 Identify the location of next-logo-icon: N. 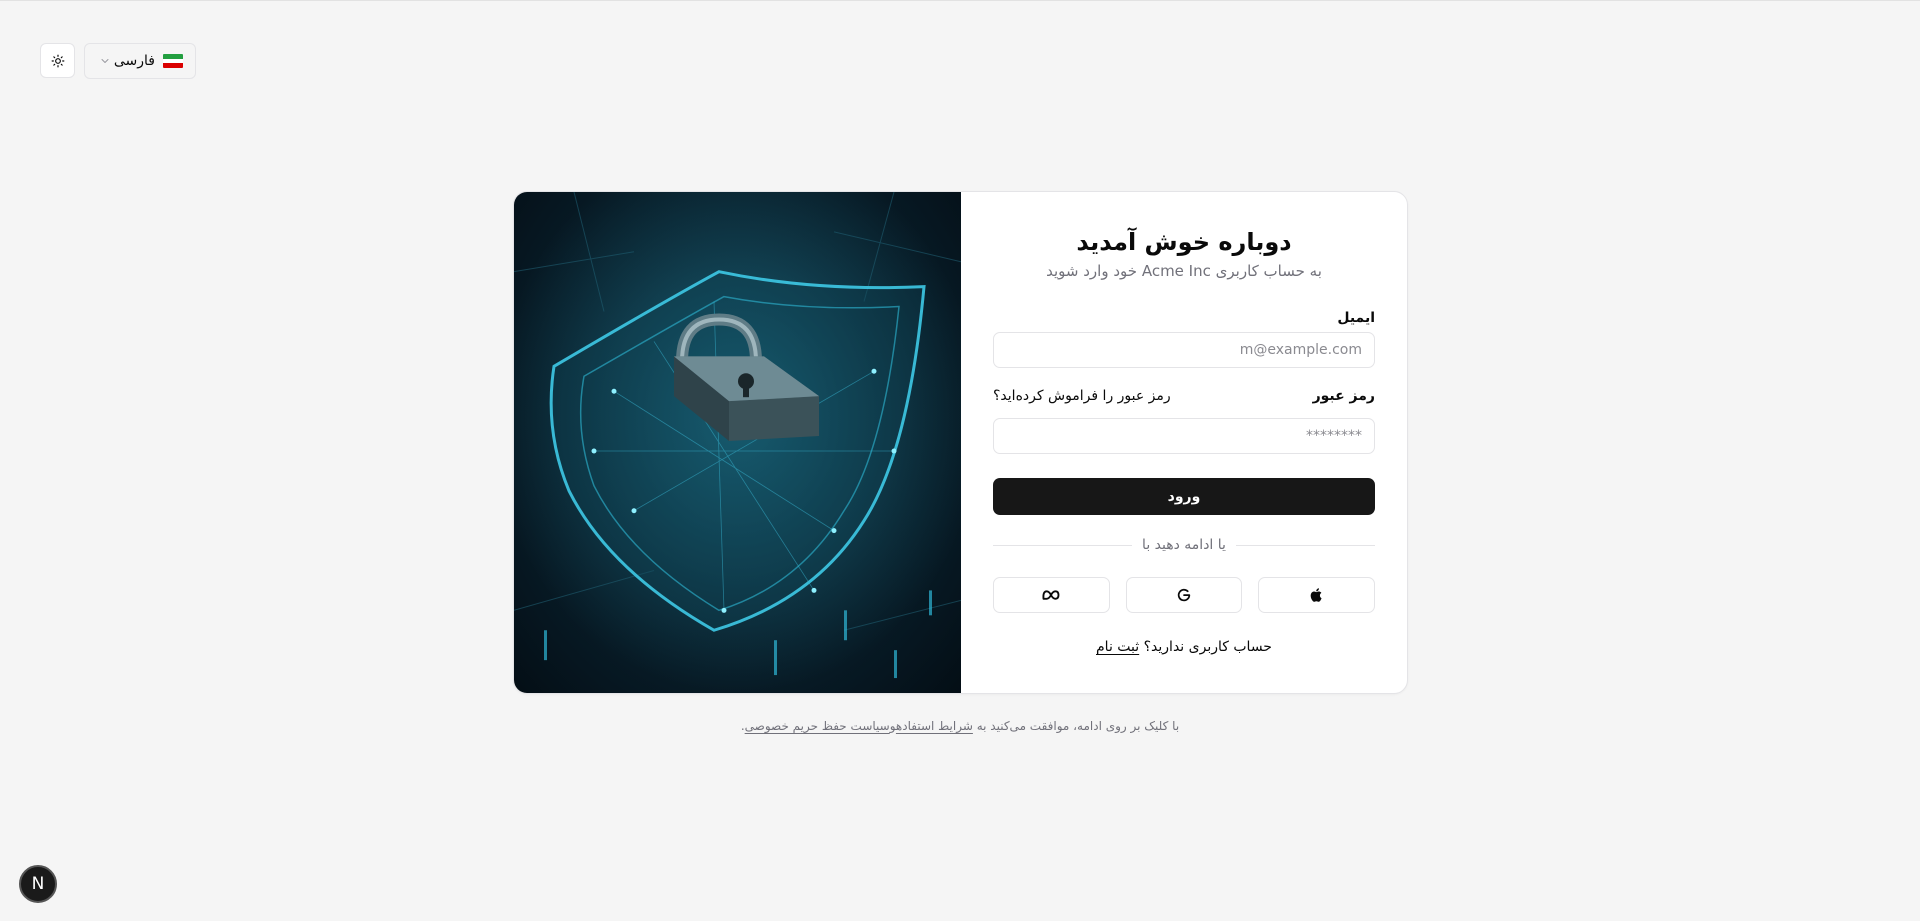
(38, 884).